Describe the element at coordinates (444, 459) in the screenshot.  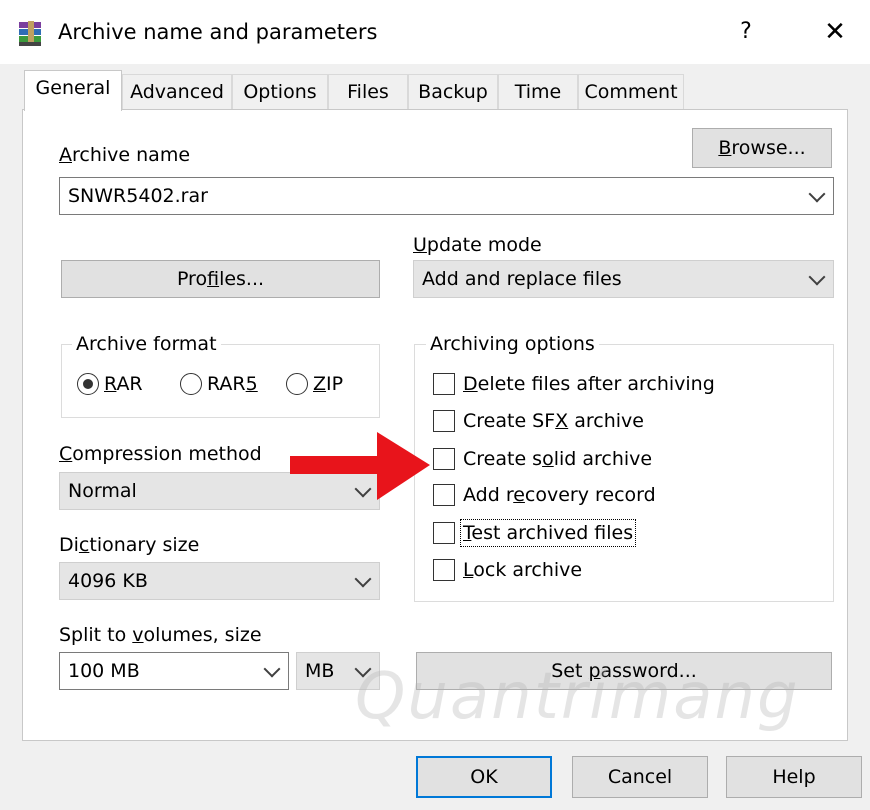
I see `checkbox-create-solid` at that location.